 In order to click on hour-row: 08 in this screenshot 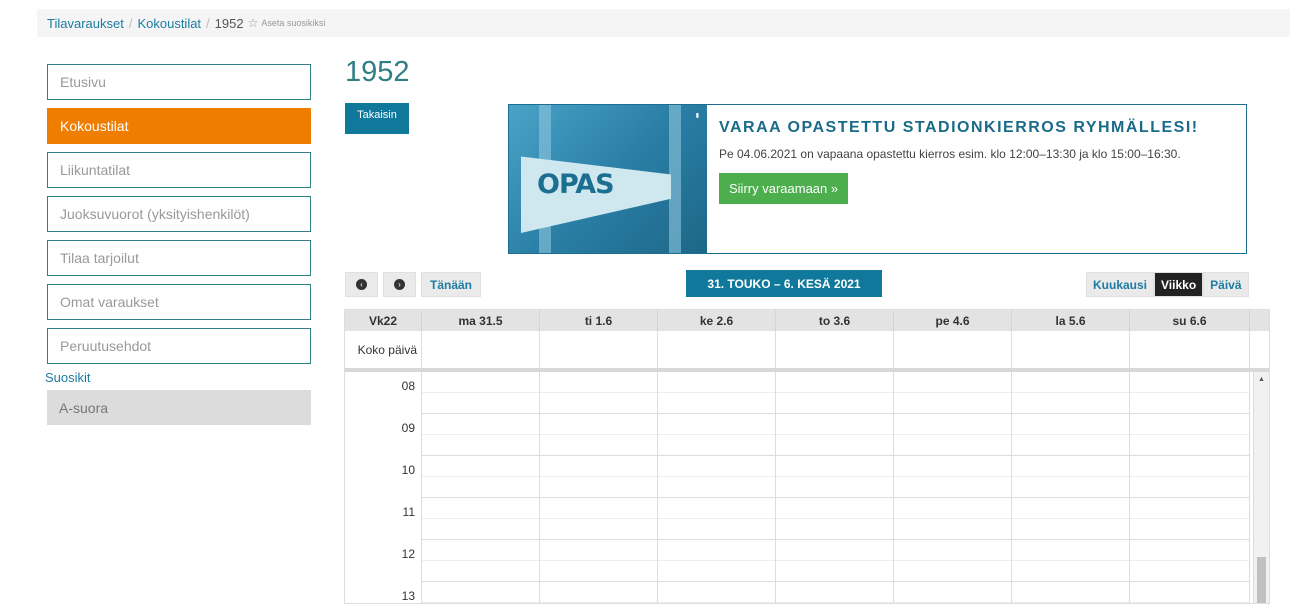, I will do `click(807, 393)`.